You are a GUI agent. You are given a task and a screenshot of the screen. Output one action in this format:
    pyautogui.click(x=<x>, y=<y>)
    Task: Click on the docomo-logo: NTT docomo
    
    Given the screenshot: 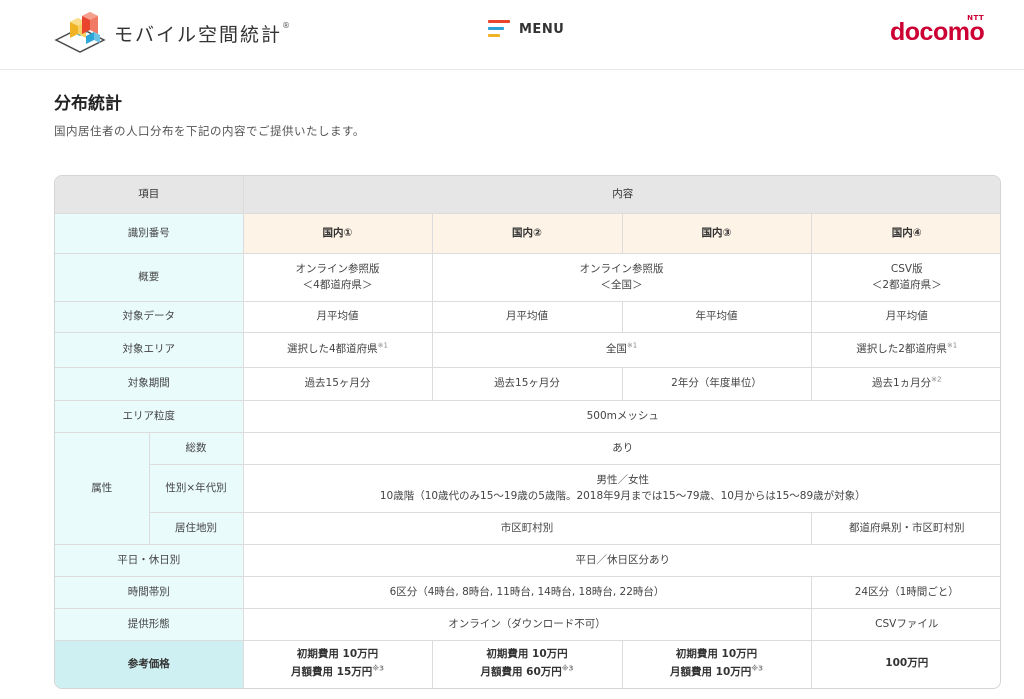 What is the action you would take?
    pyautogui.click(x=937, y=30)
    